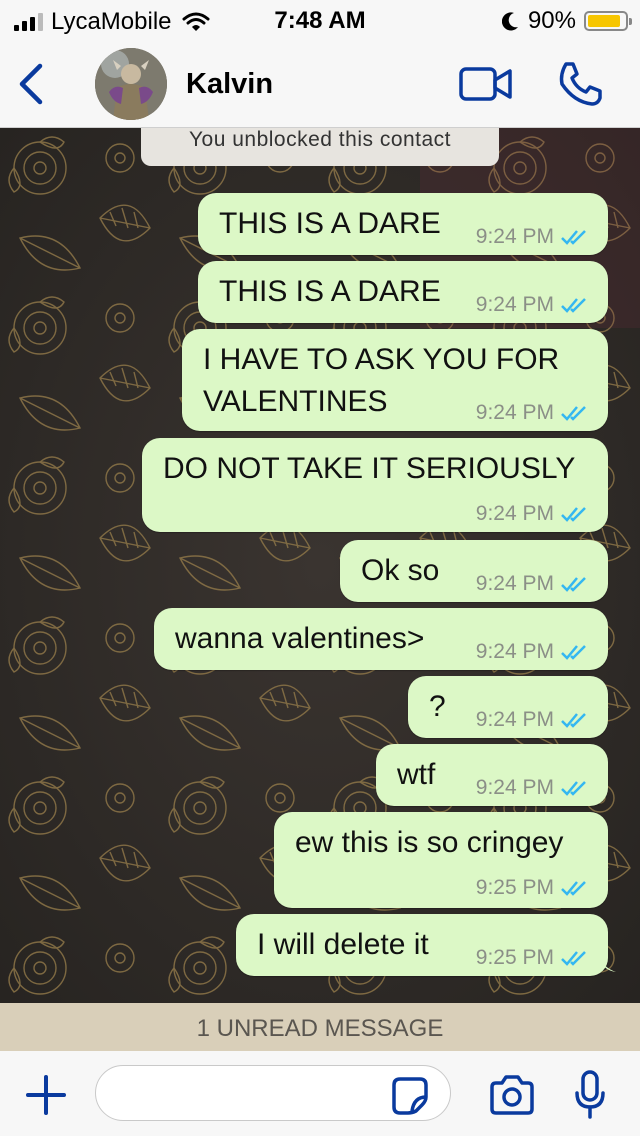  I want to click on chat-header: Kalvin, so click(320, 84).